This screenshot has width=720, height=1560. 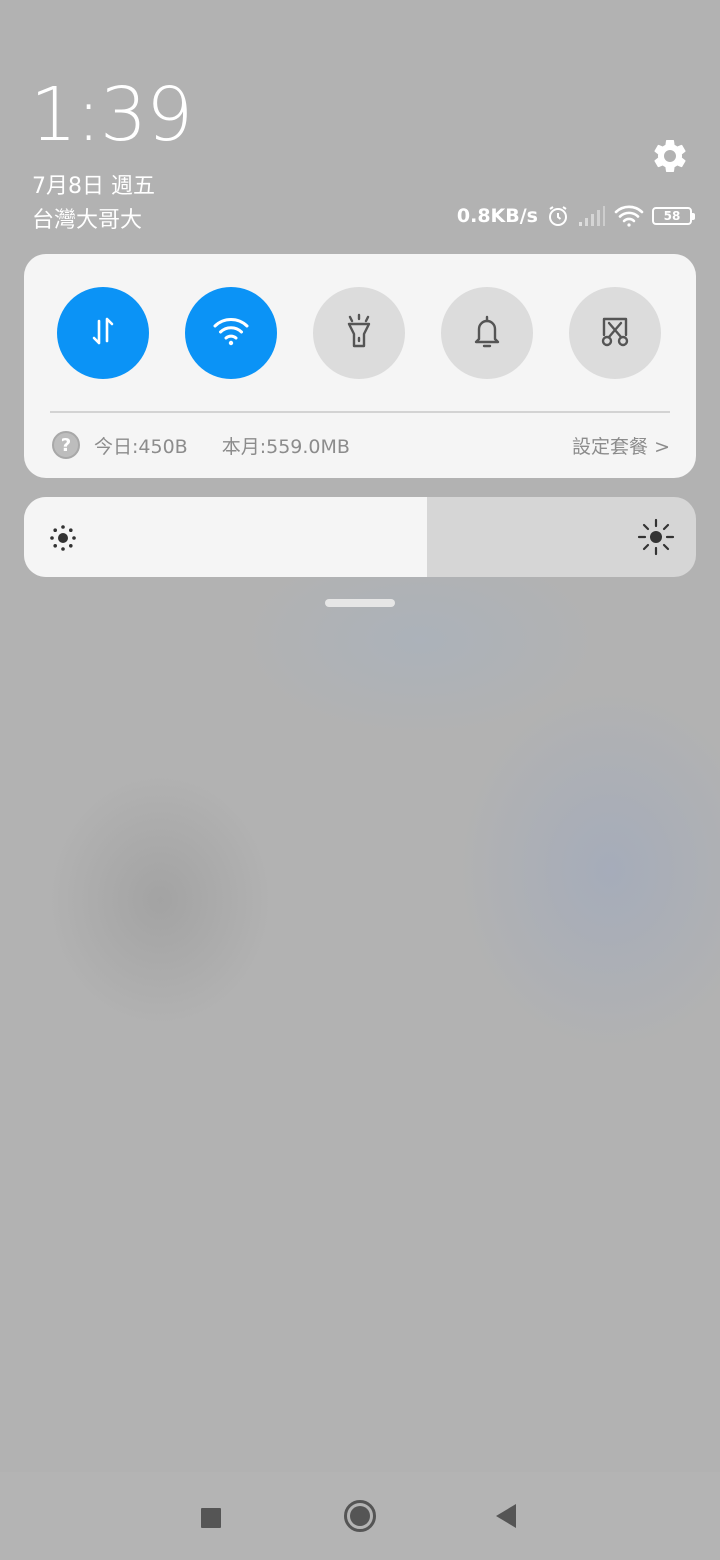 I want to click on brightness-low-icon, so click(x=63, y=540).